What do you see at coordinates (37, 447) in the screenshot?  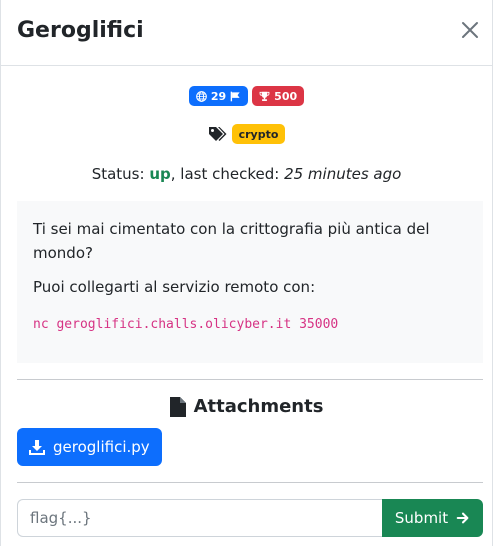 I see `download-icon` at bounding box center [37, 447].